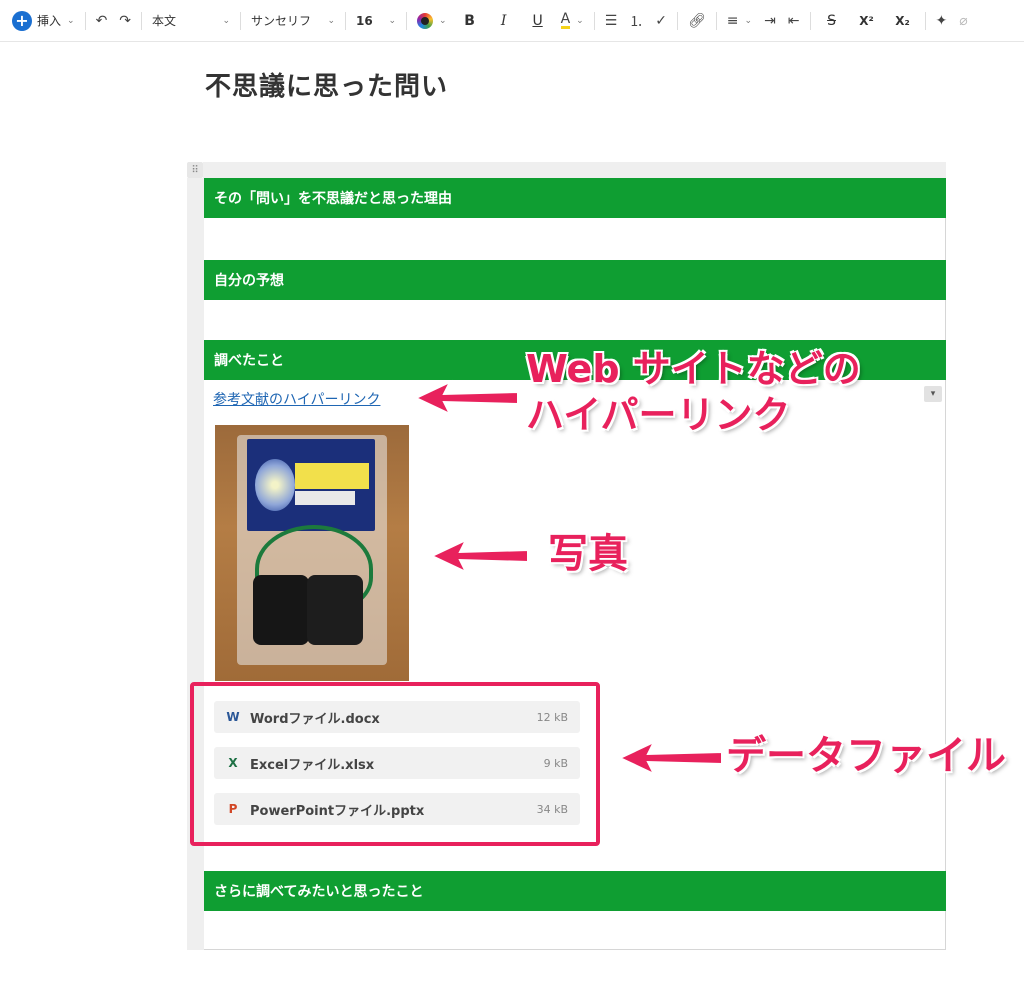 This screenshot has width=1024, height=981. I want to click on link-button: 🔗︎, so click(697, 21).